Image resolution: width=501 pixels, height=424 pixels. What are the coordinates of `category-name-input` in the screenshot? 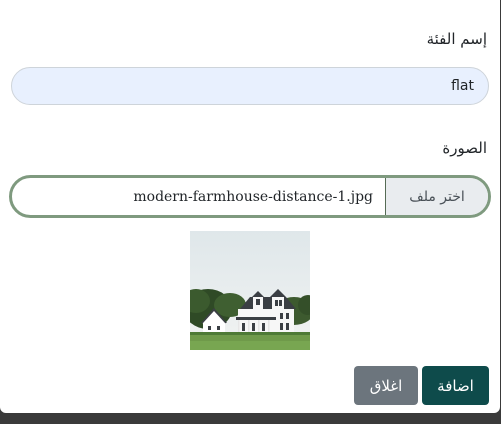 It's located at (250, 86).